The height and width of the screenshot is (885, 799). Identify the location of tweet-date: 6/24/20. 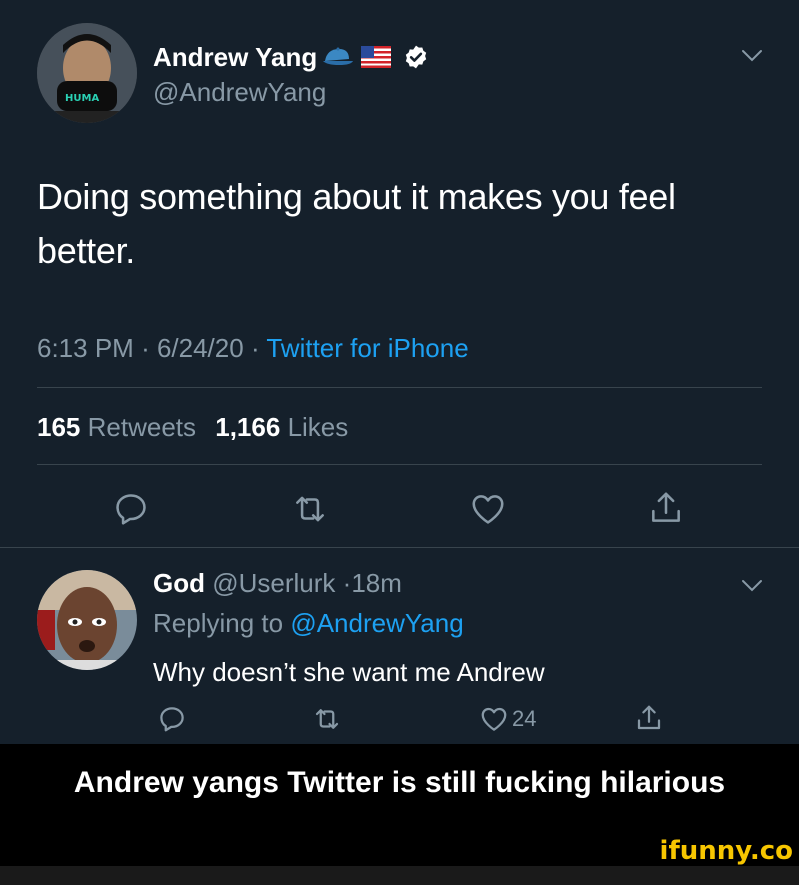
(200, 348).